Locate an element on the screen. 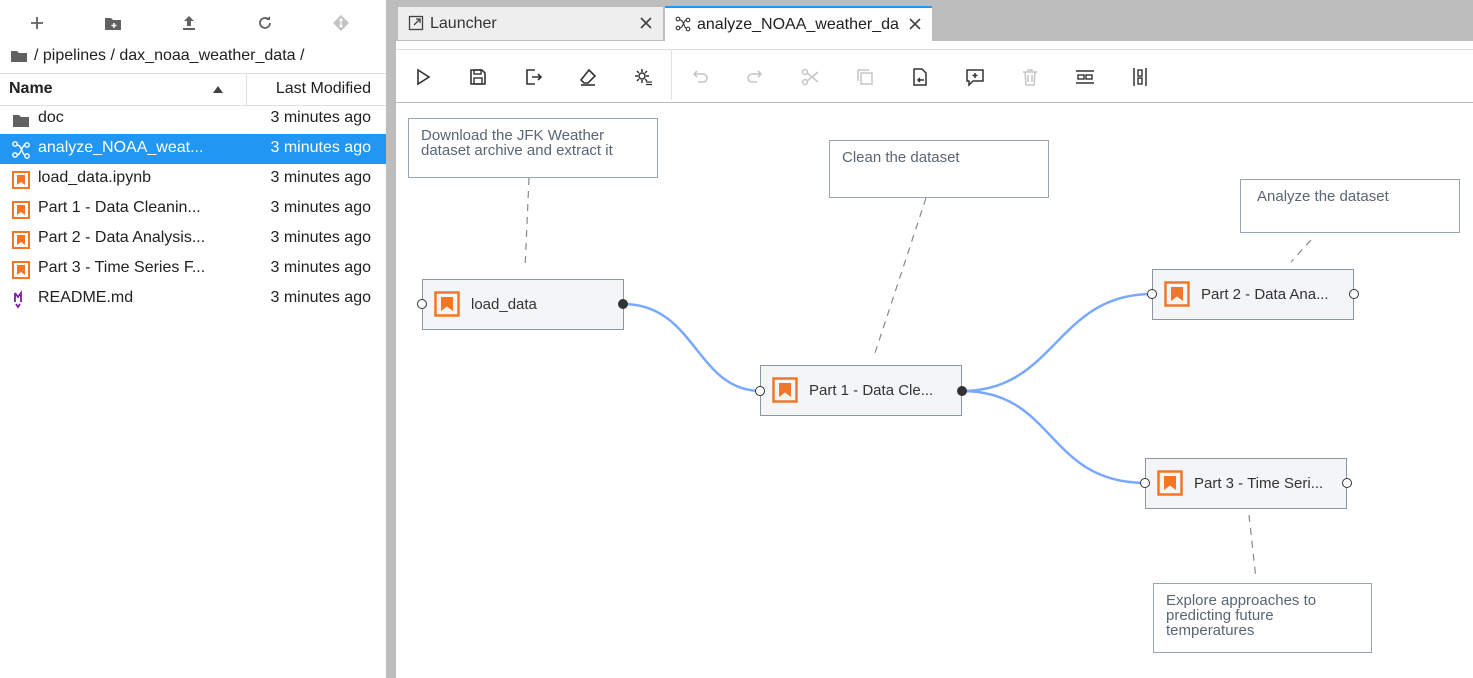 The image size is (1473, 678). plus-icon is located at coordinates (37, 23).